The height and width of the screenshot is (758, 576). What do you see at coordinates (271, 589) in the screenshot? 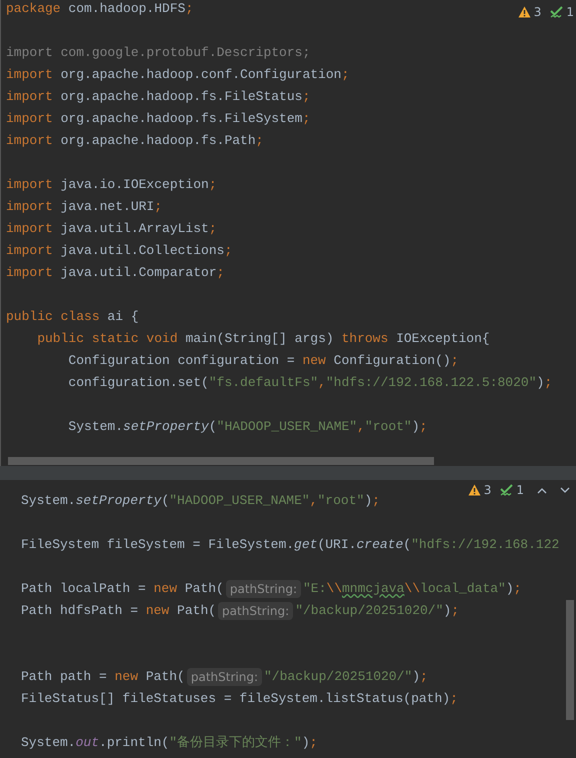
I see `code-line: Path localPath = new Path( pathString: "E:\\mnmcjava\\local_data");` at bounding box center [271, 589].